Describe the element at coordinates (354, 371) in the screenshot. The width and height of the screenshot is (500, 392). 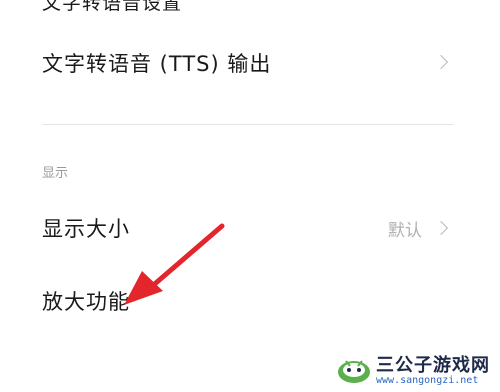
I see `watermark-logo-icon` at that location.